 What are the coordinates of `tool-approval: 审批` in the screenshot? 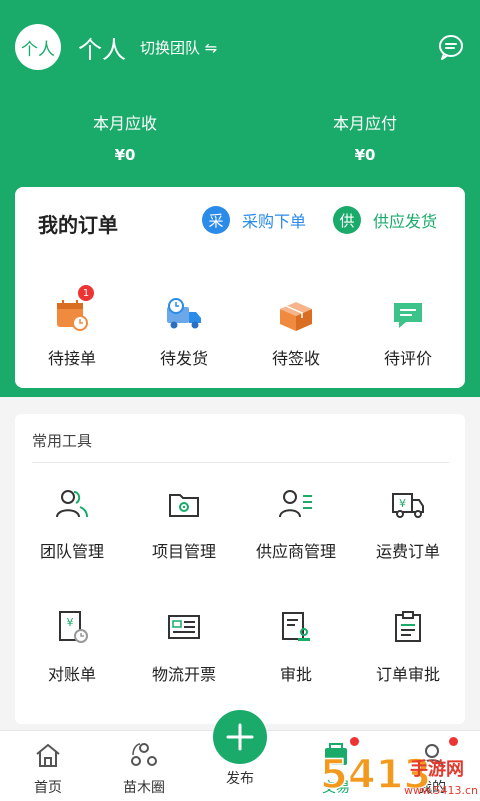 It's located at (296, 647).